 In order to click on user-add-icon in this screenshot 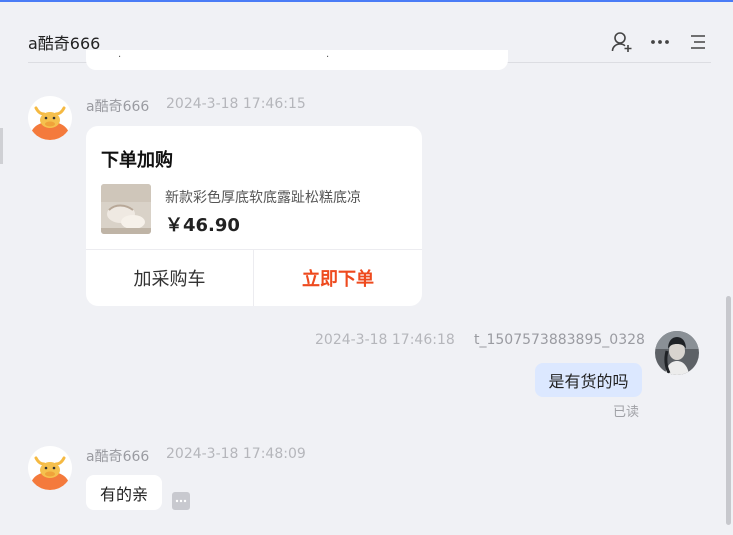, I will do `click(622, 42)`.